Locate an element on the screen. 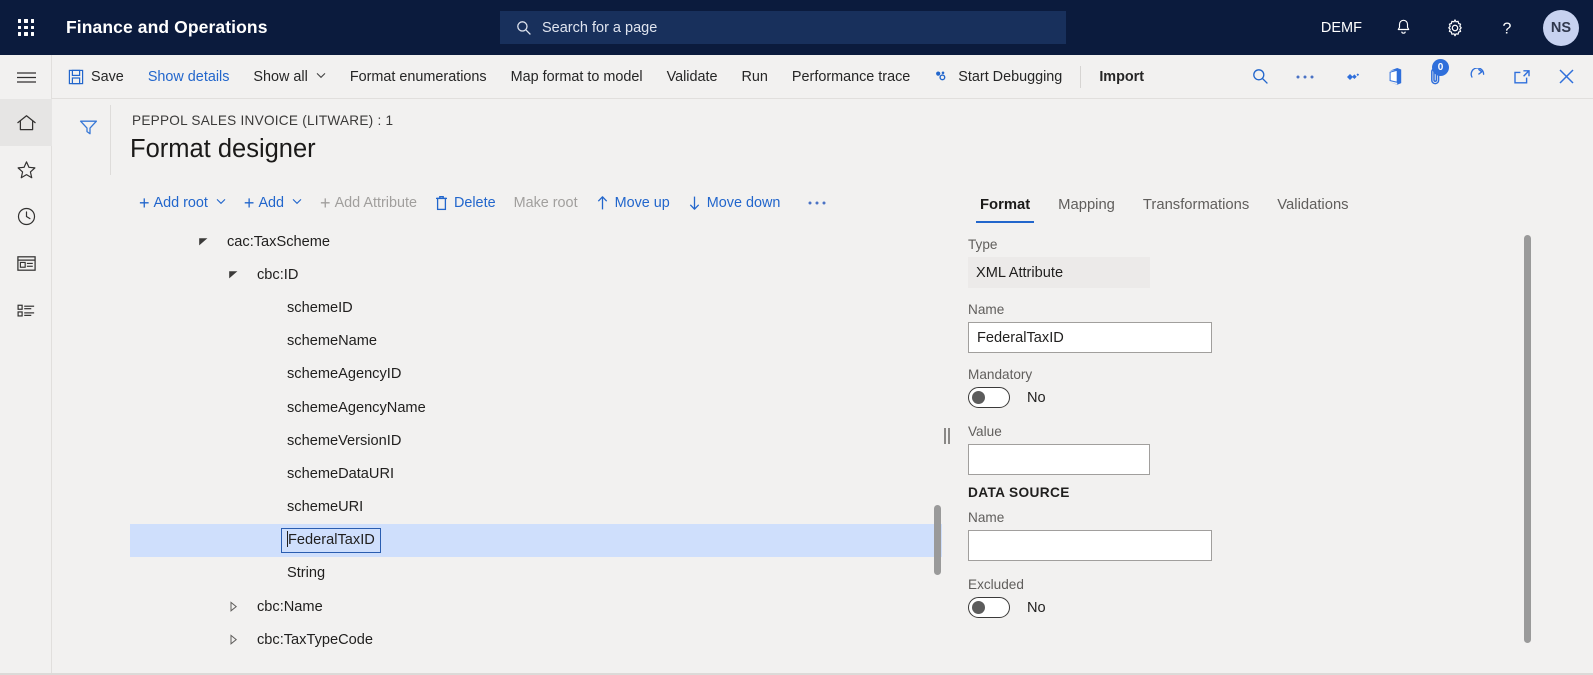  show-details-button: Show details is located at coordinates (189, 77).